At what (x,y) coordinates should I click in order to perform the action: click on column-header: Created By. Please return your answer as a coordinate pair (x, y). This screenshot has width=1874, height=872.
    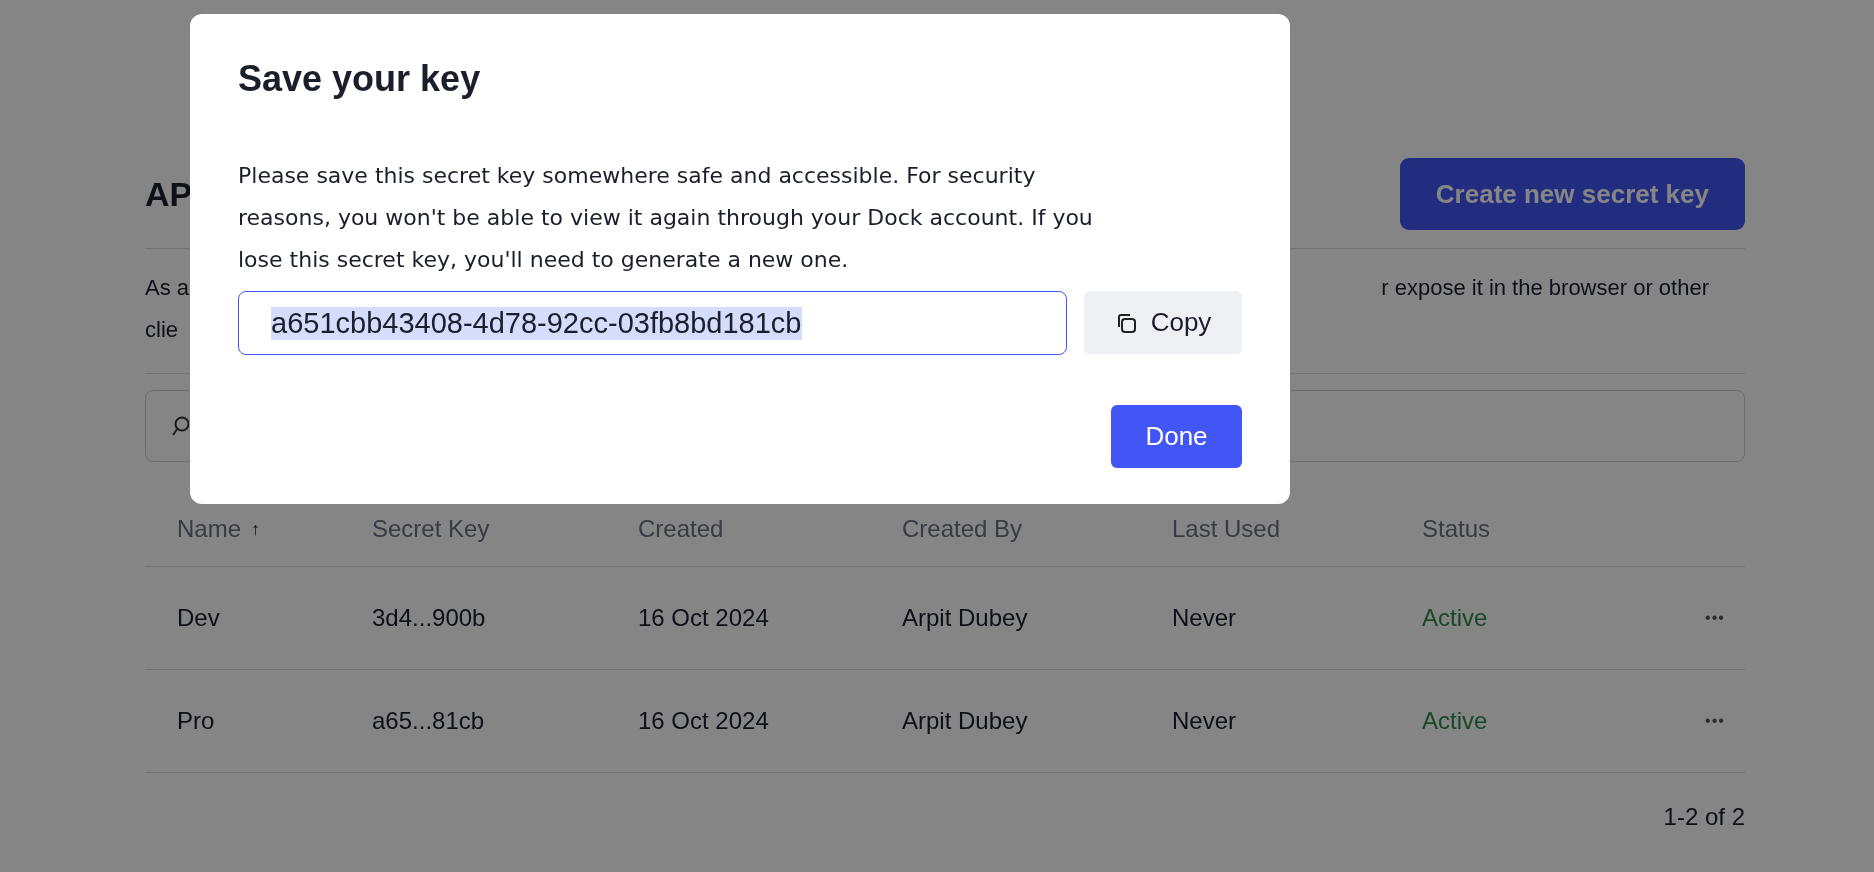
    Looking at the image, I should click on (962, 529).